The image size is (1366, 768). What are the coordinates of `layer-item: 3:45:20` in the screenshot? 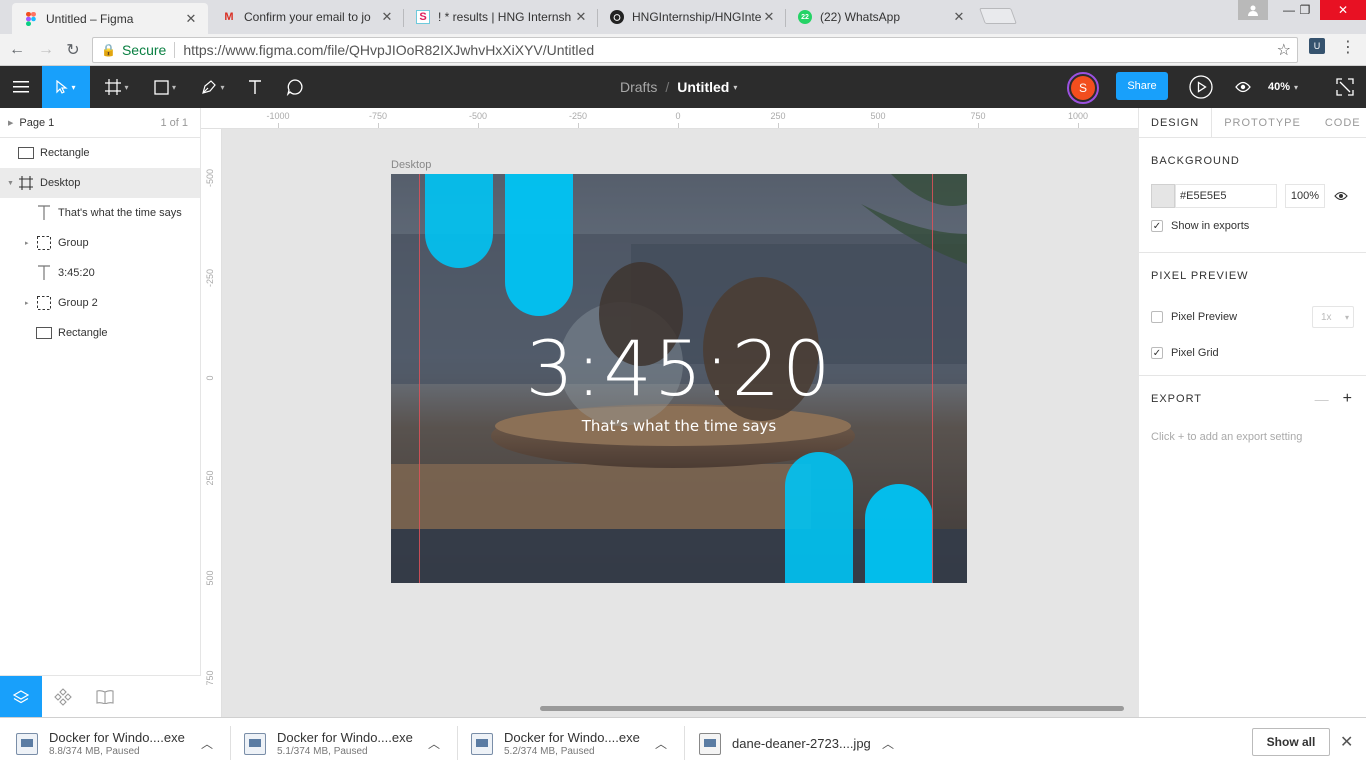 It's located at (100, 273).